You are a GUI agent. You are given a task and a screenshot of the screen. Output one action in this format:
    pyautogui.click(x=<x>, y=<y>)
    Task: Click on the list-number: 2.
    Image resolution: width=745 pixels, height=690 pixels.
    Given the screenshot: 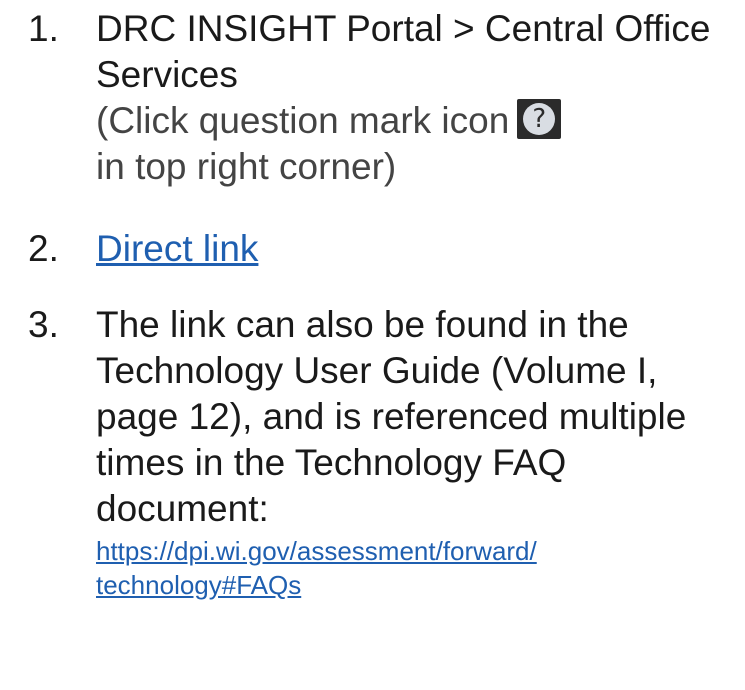 What is the action you would take?
    pyautogui.click(x=43, y=248)
    